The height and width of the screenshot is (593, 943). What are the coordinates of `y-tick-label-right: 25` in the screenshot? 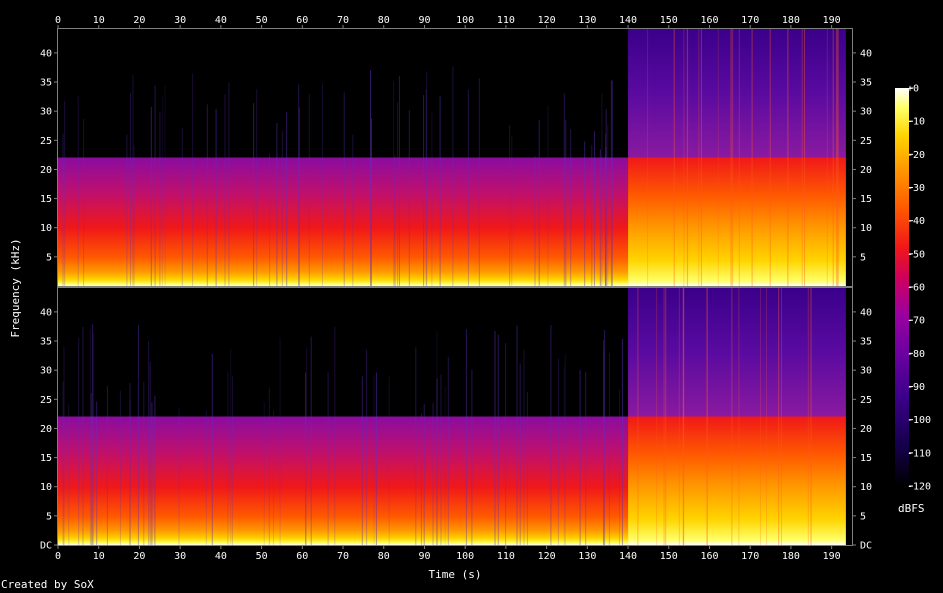 It's located at (866, 141).